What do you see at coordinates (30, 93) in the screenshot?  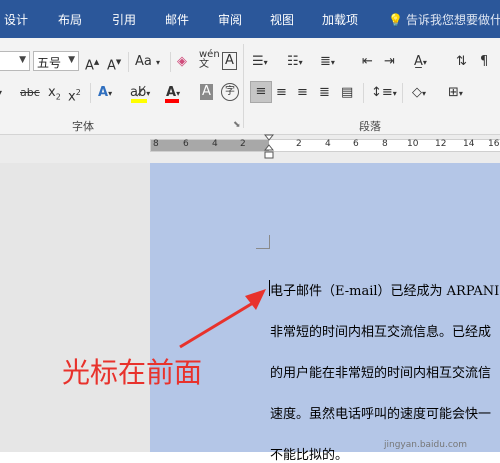 I see `strikethrough-icon: abc` at bounding box center [30, 93].